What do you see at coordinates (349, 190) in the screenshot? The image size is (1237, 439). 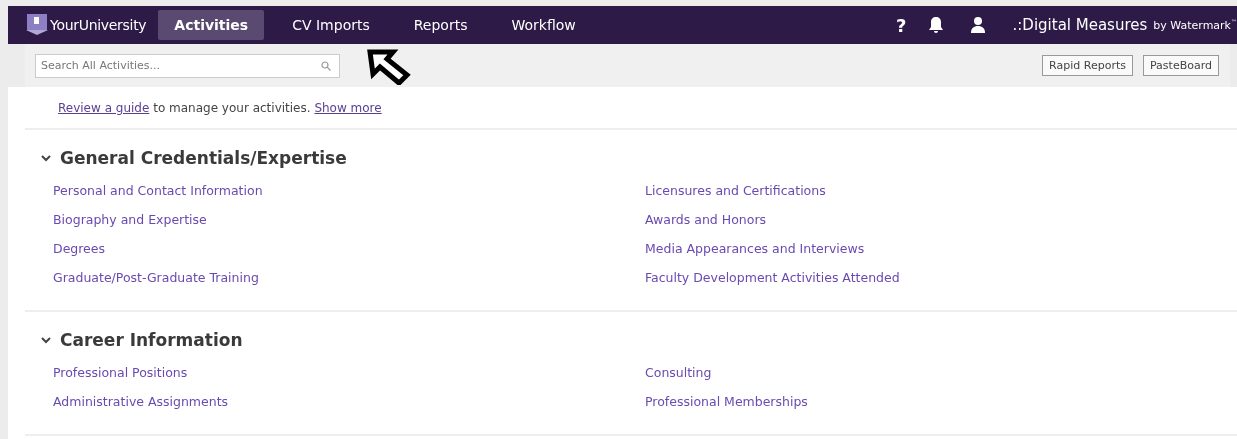 I see `activity-link: Personal and Contact Information` at bounding box center [349, 190].